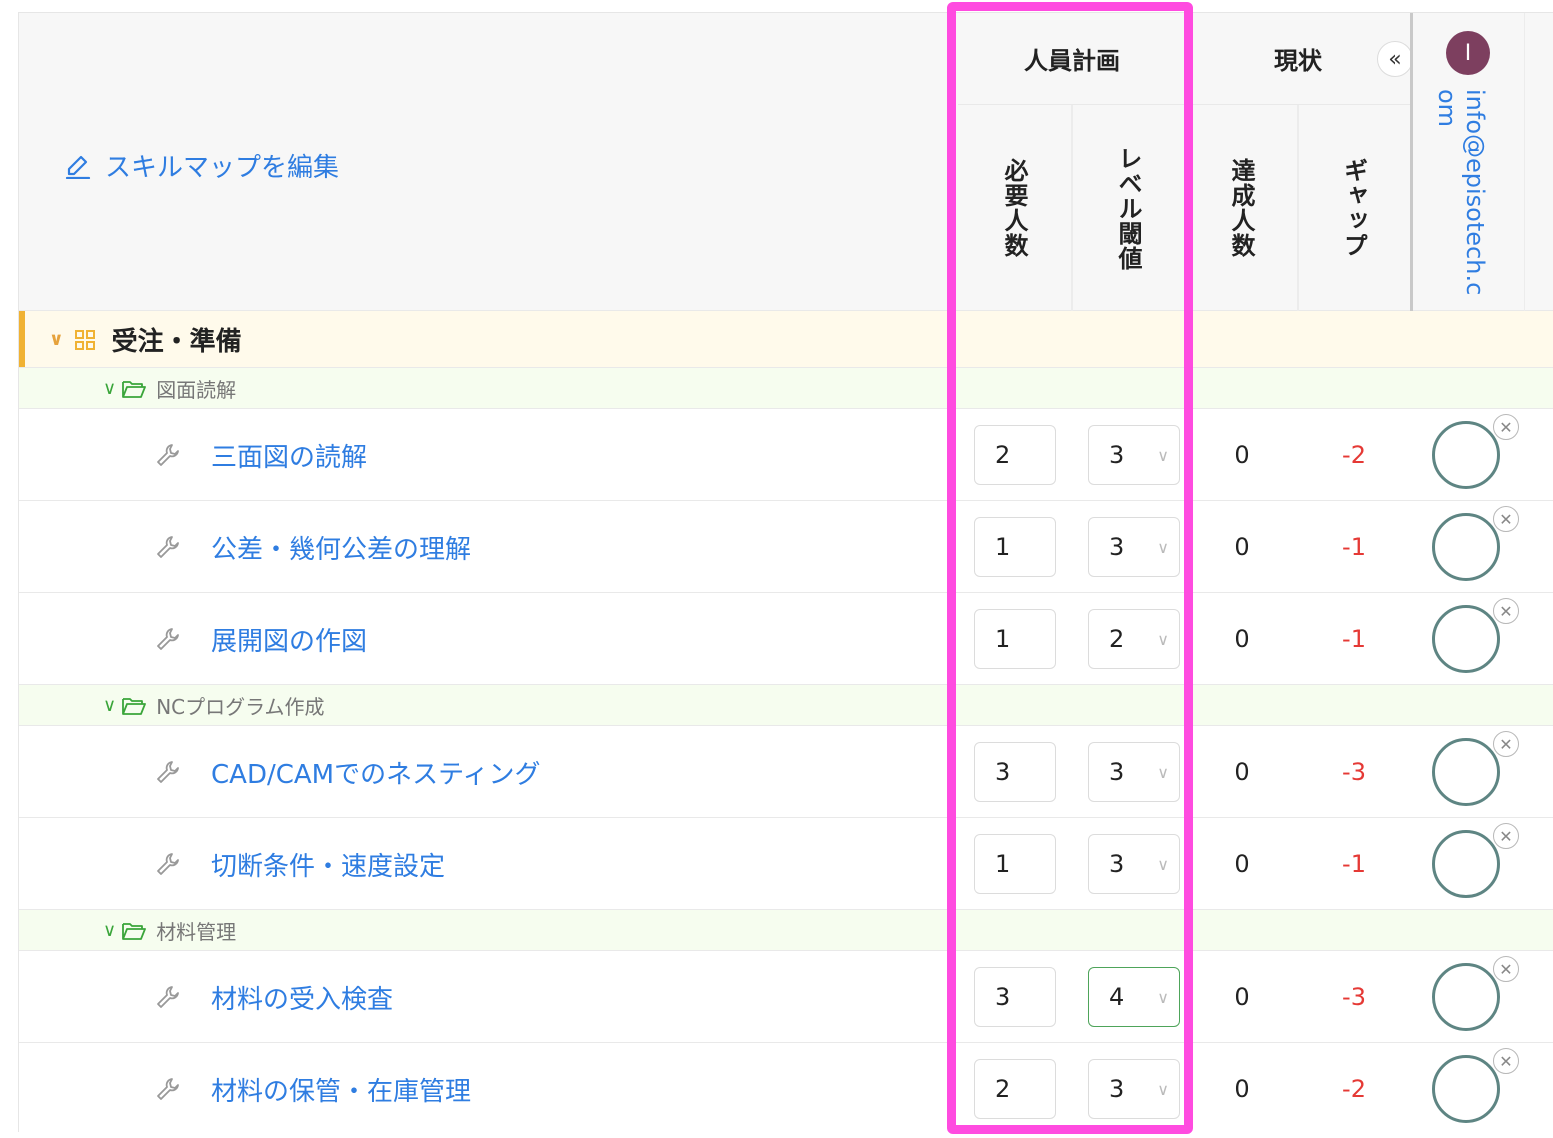 This screenshot has width=1553, height=1138. Describe the element at coordinates (786, 864) in the screenshot. I see `skill-row: 切断条件・速度設定 1 3 ∨ 0 -1 ✕` at that location.